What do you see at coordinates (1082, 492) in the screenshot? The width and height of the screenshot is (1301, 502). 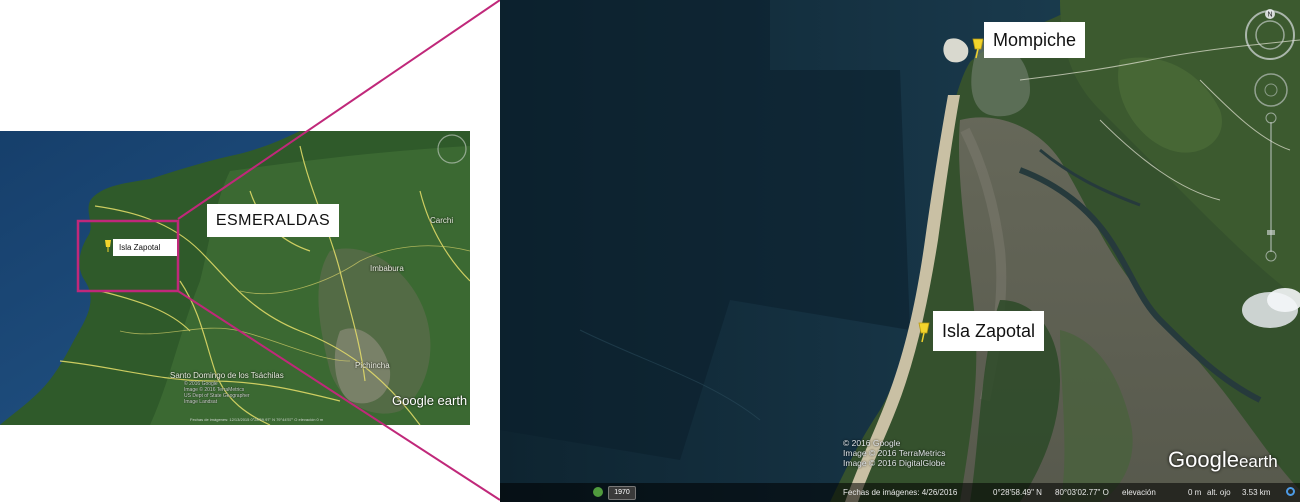 I see `longitude-readout: 80°03'02.77" O` at bounding box center [1082, 492].